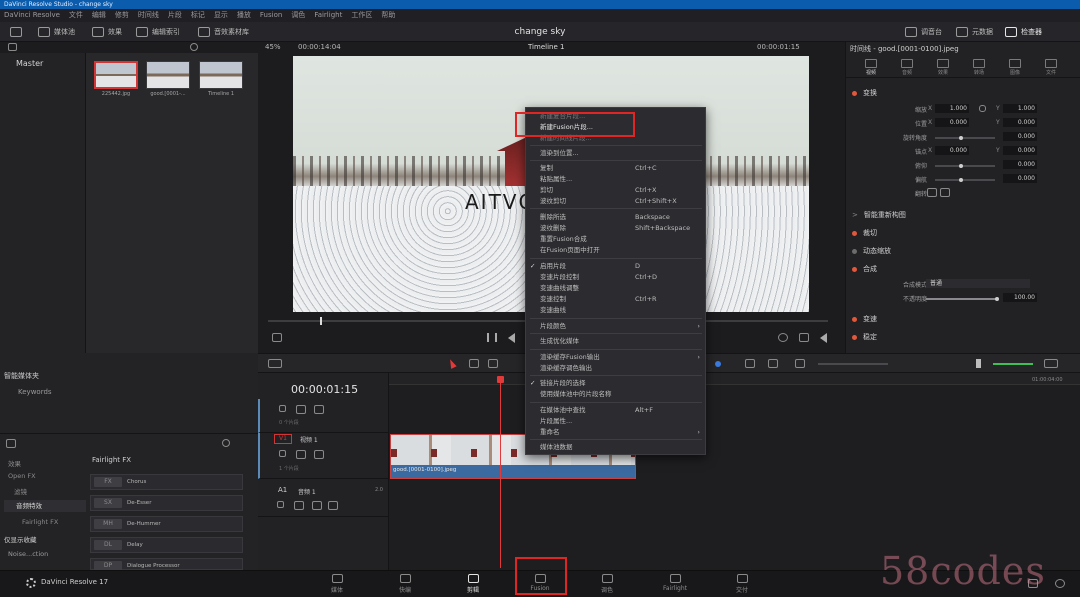  I want to click on menu-file: 文件, so click(76, 15).